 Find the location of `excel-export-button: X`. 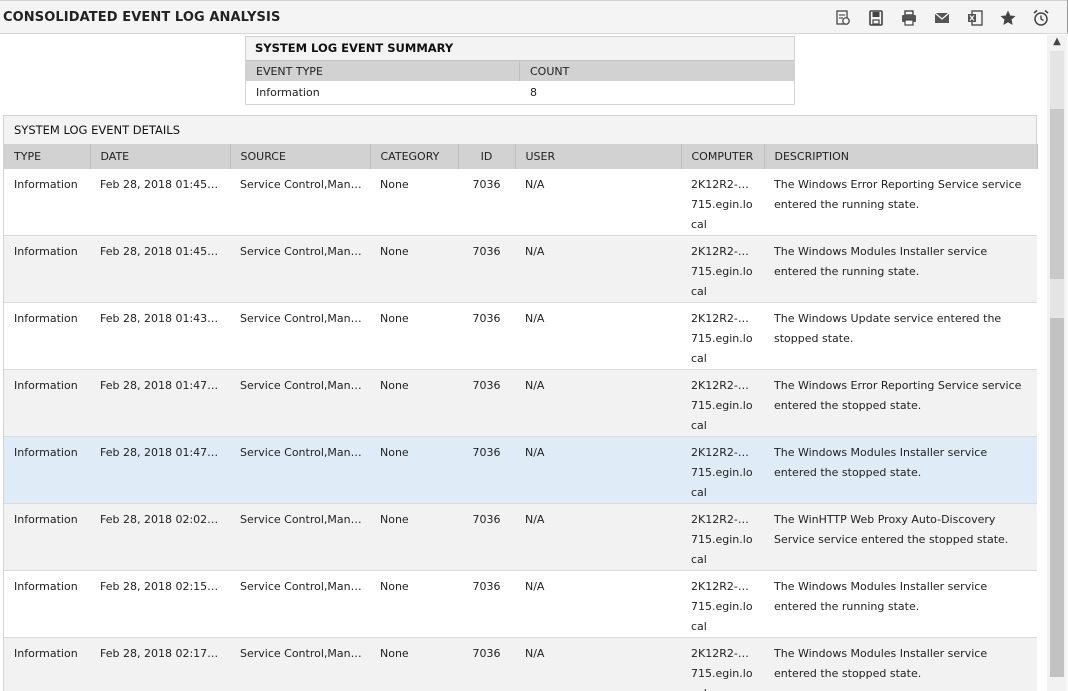

excel-export-button: X is located at coordinates (974, 18).